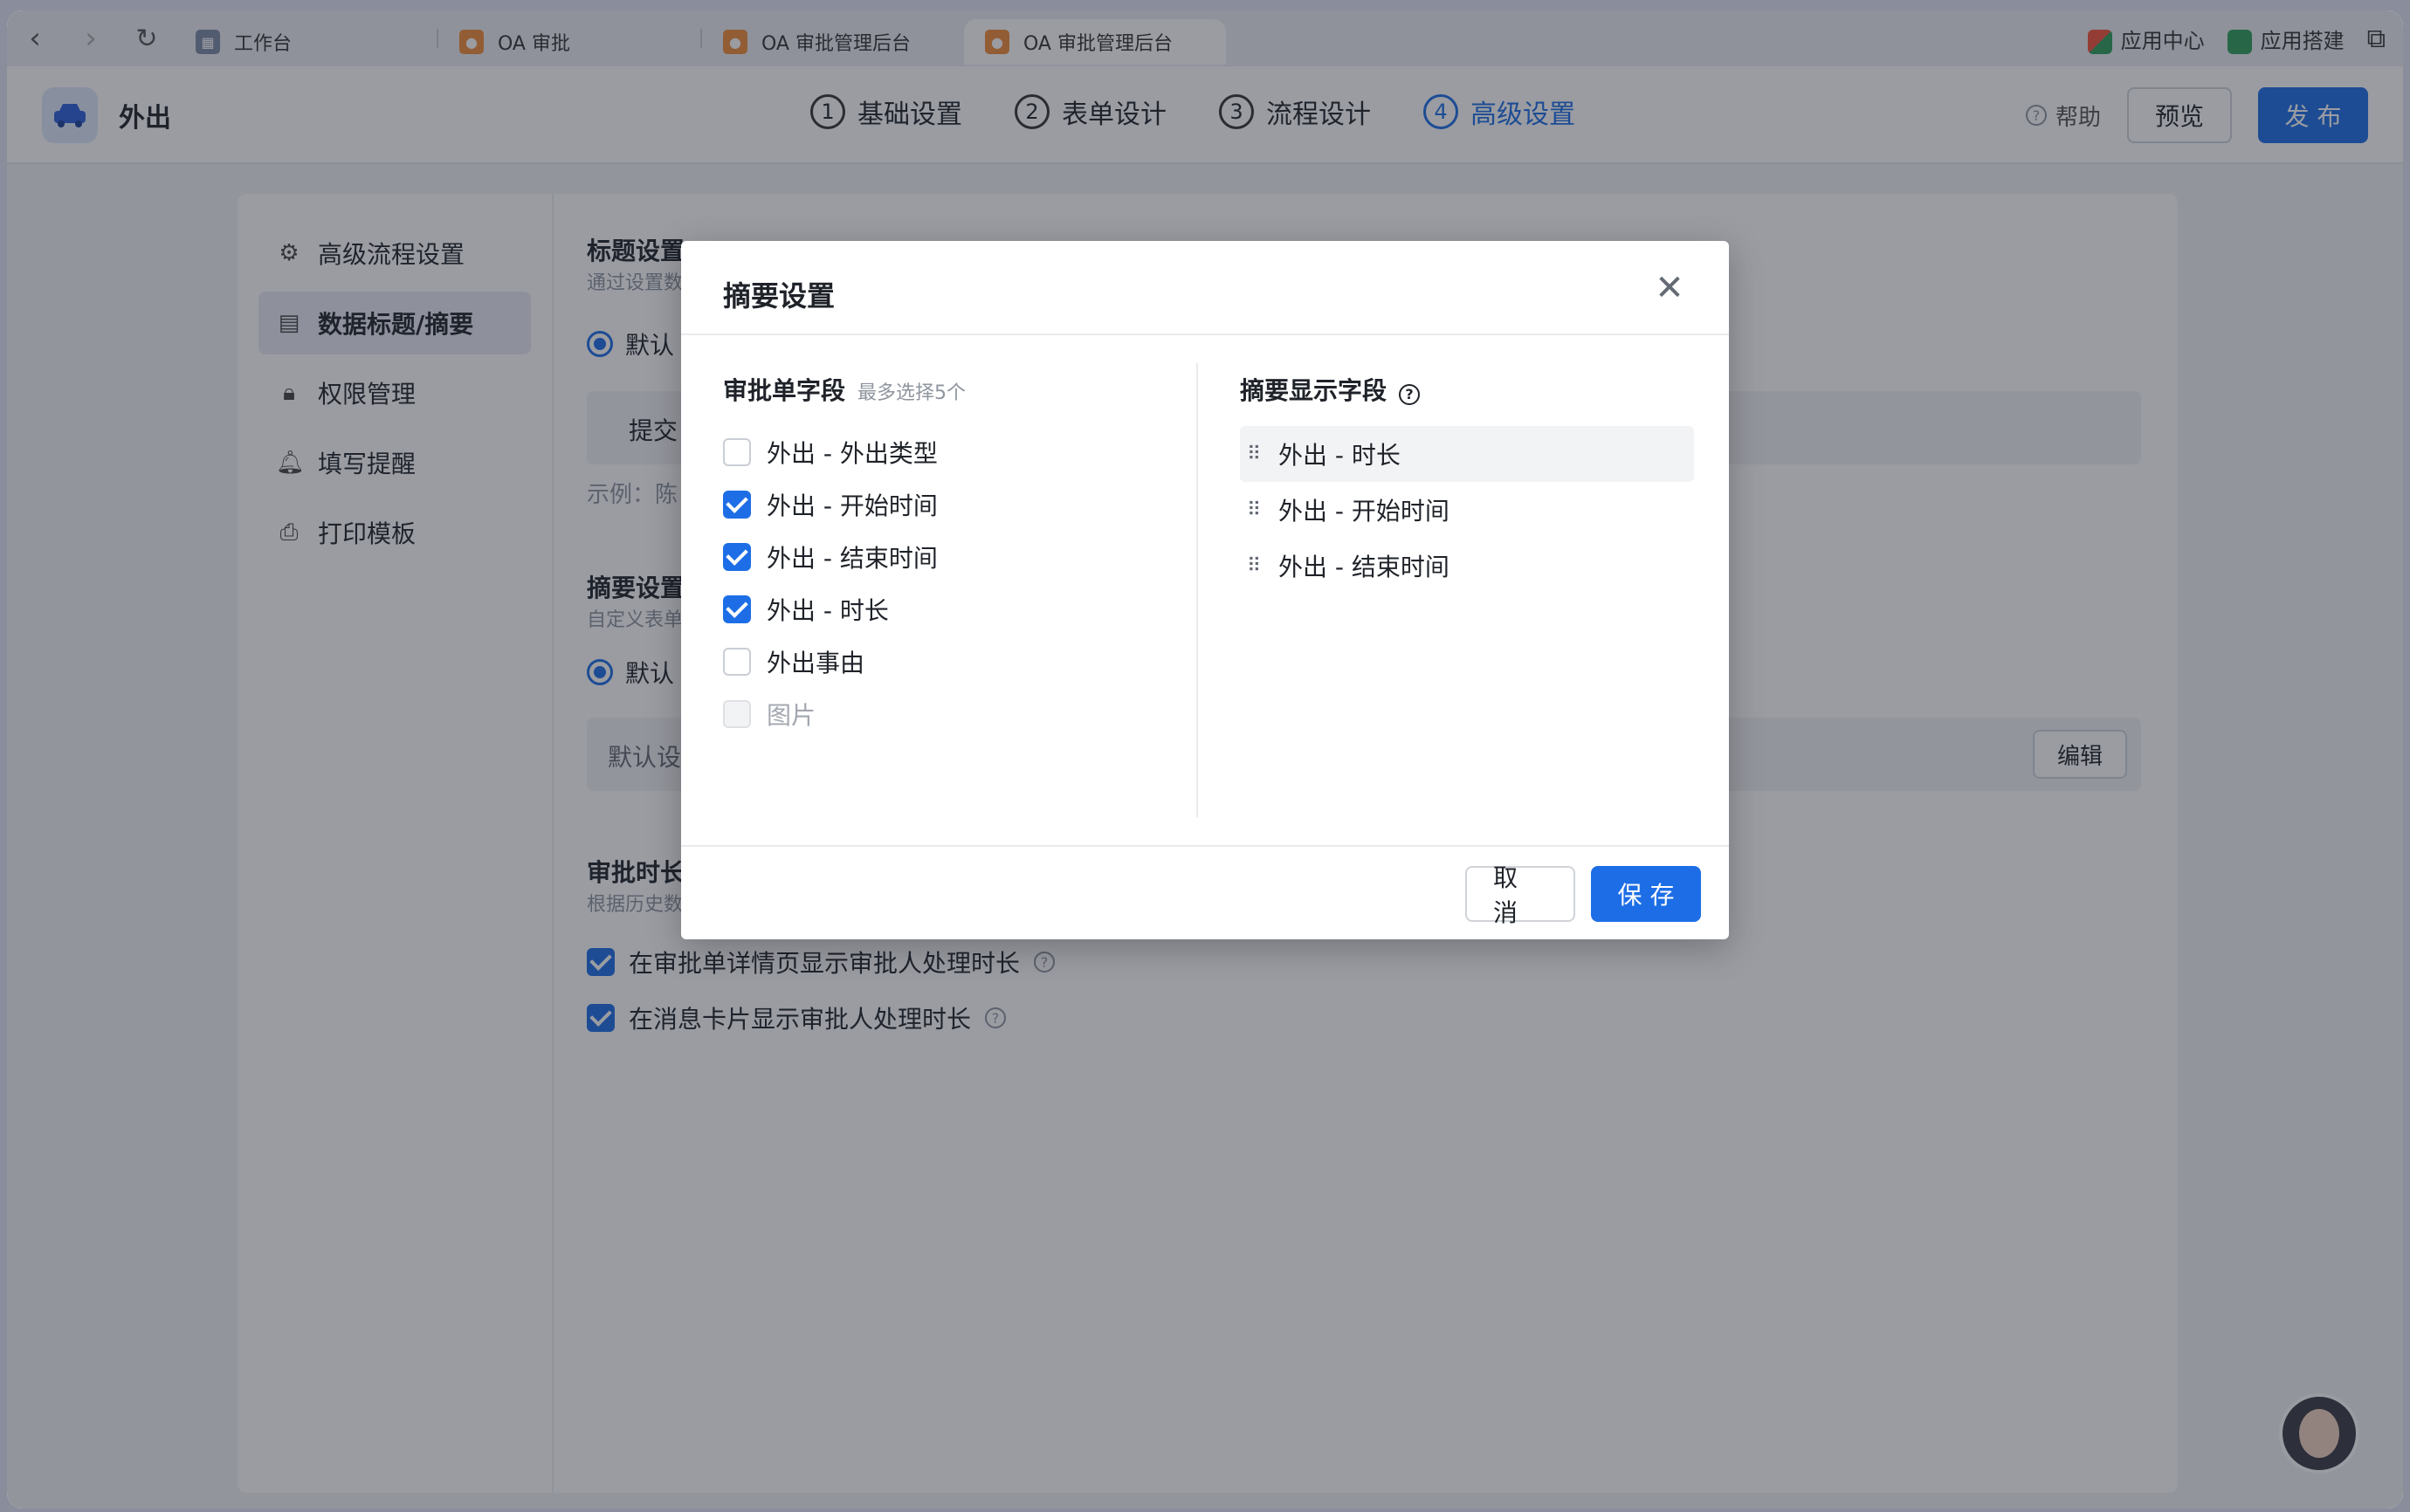 The width and height of the screenshot is (2410, 1512). I want to click on column-divider, so click(1197, 590).